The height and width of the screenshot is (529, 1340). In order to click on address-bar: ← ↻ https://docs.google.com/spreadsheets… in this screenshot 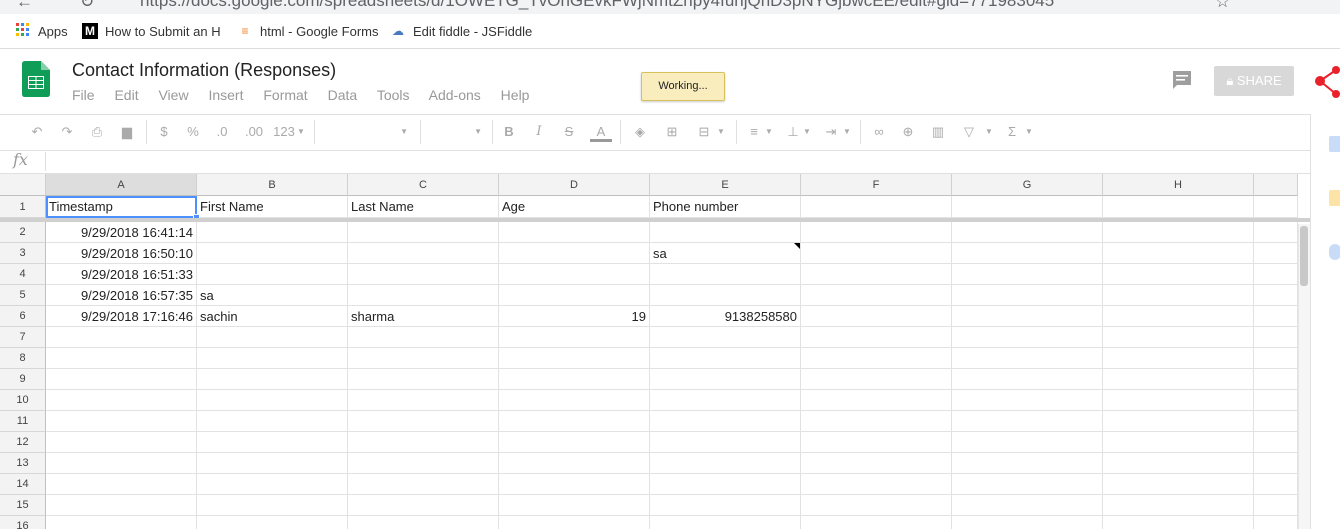, I will do `click(670, 7)`.